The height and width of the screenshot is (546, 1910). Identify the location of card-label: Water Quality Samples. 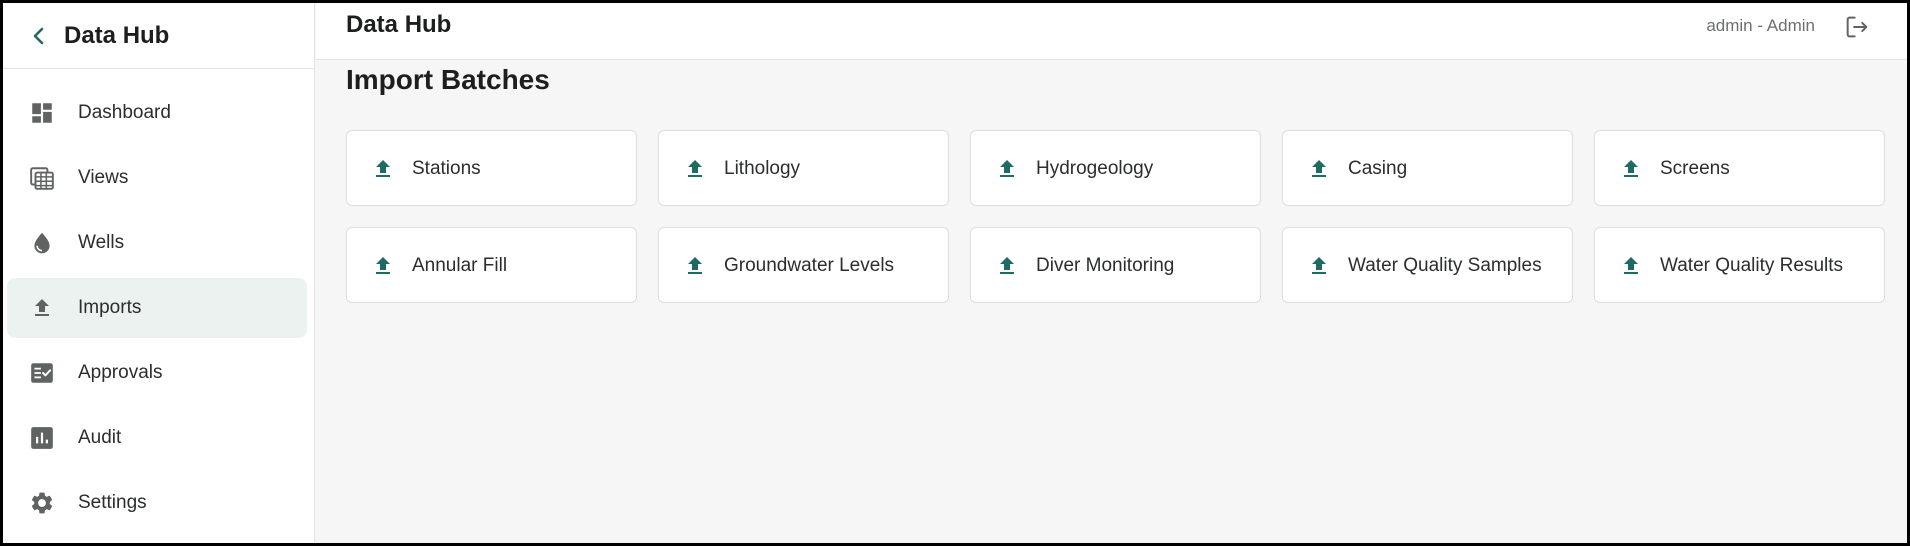
(1445, 265).